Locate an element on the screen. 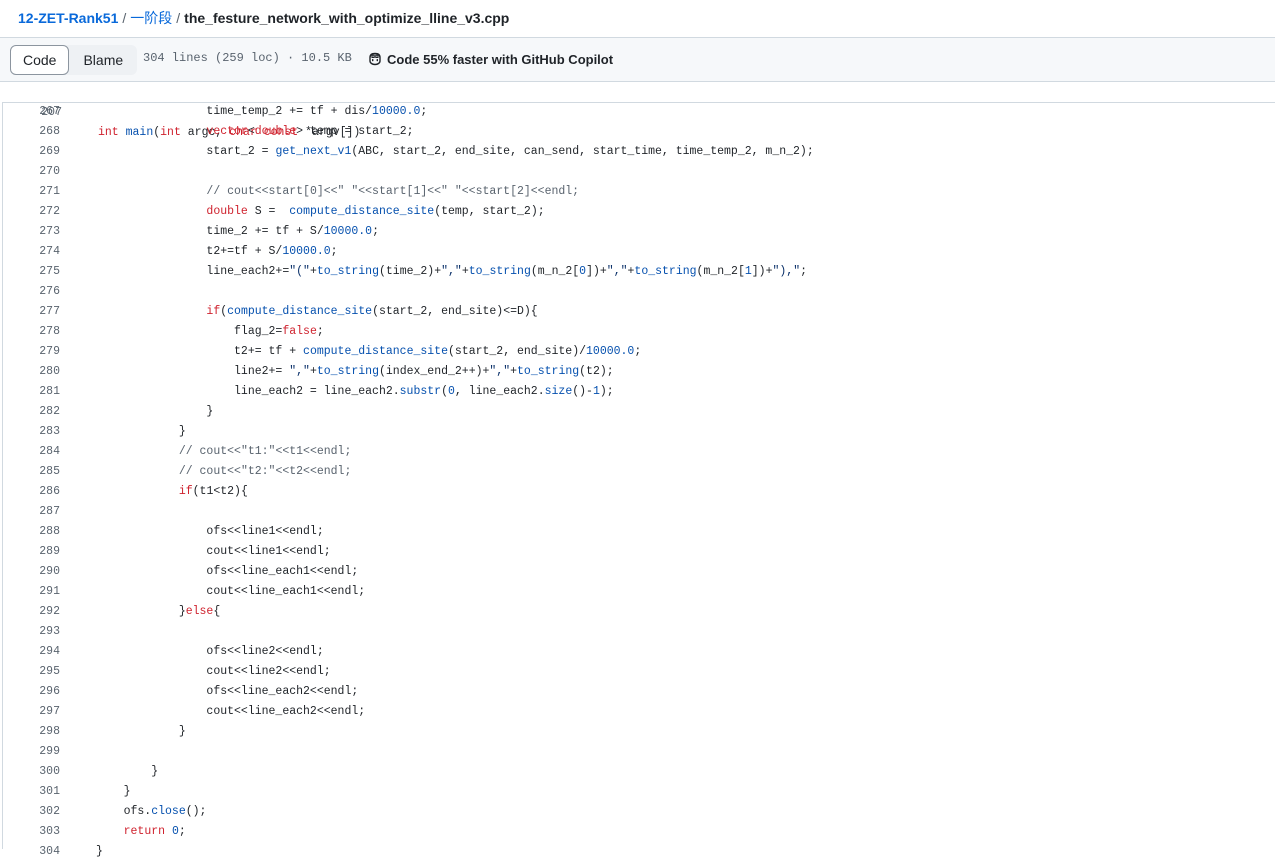 The height and width of the screenshot is (862, 1275). code-text: // cout<<"t2:"<<t2<<endl; is located at coordinates (265, 471).